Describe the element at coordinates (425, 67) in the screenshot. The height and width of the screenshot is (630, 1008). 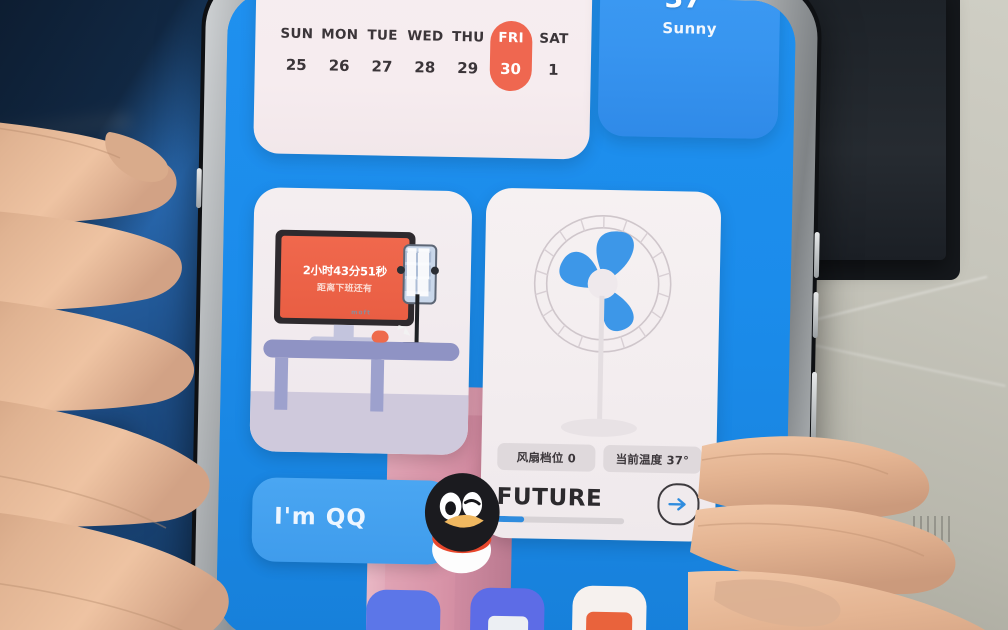
I see `calendar-day-number: 28` at that location.